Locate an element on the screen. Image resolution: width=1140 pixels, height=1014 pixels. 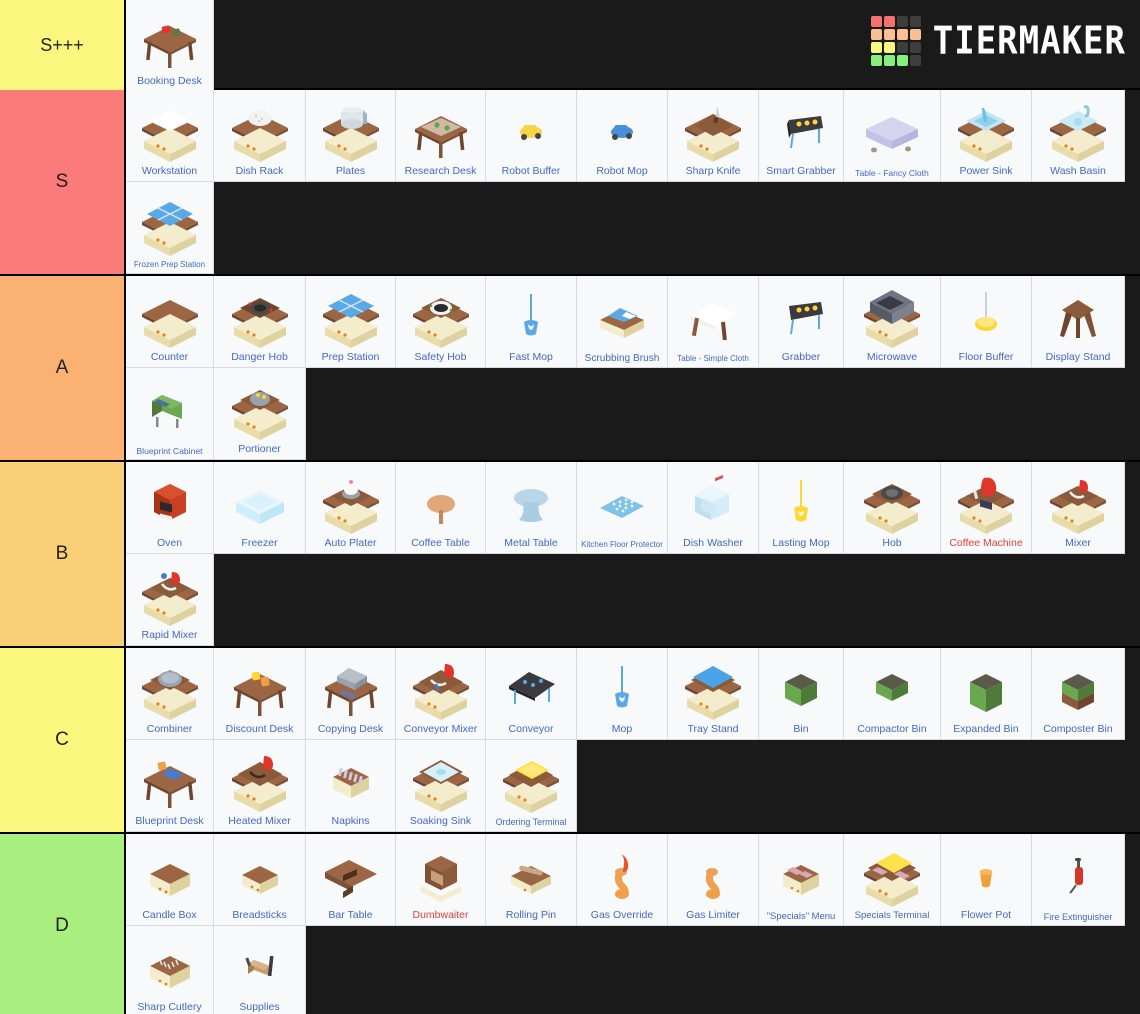
tier-item: Breadsticks is located at coordinates (260, 880).